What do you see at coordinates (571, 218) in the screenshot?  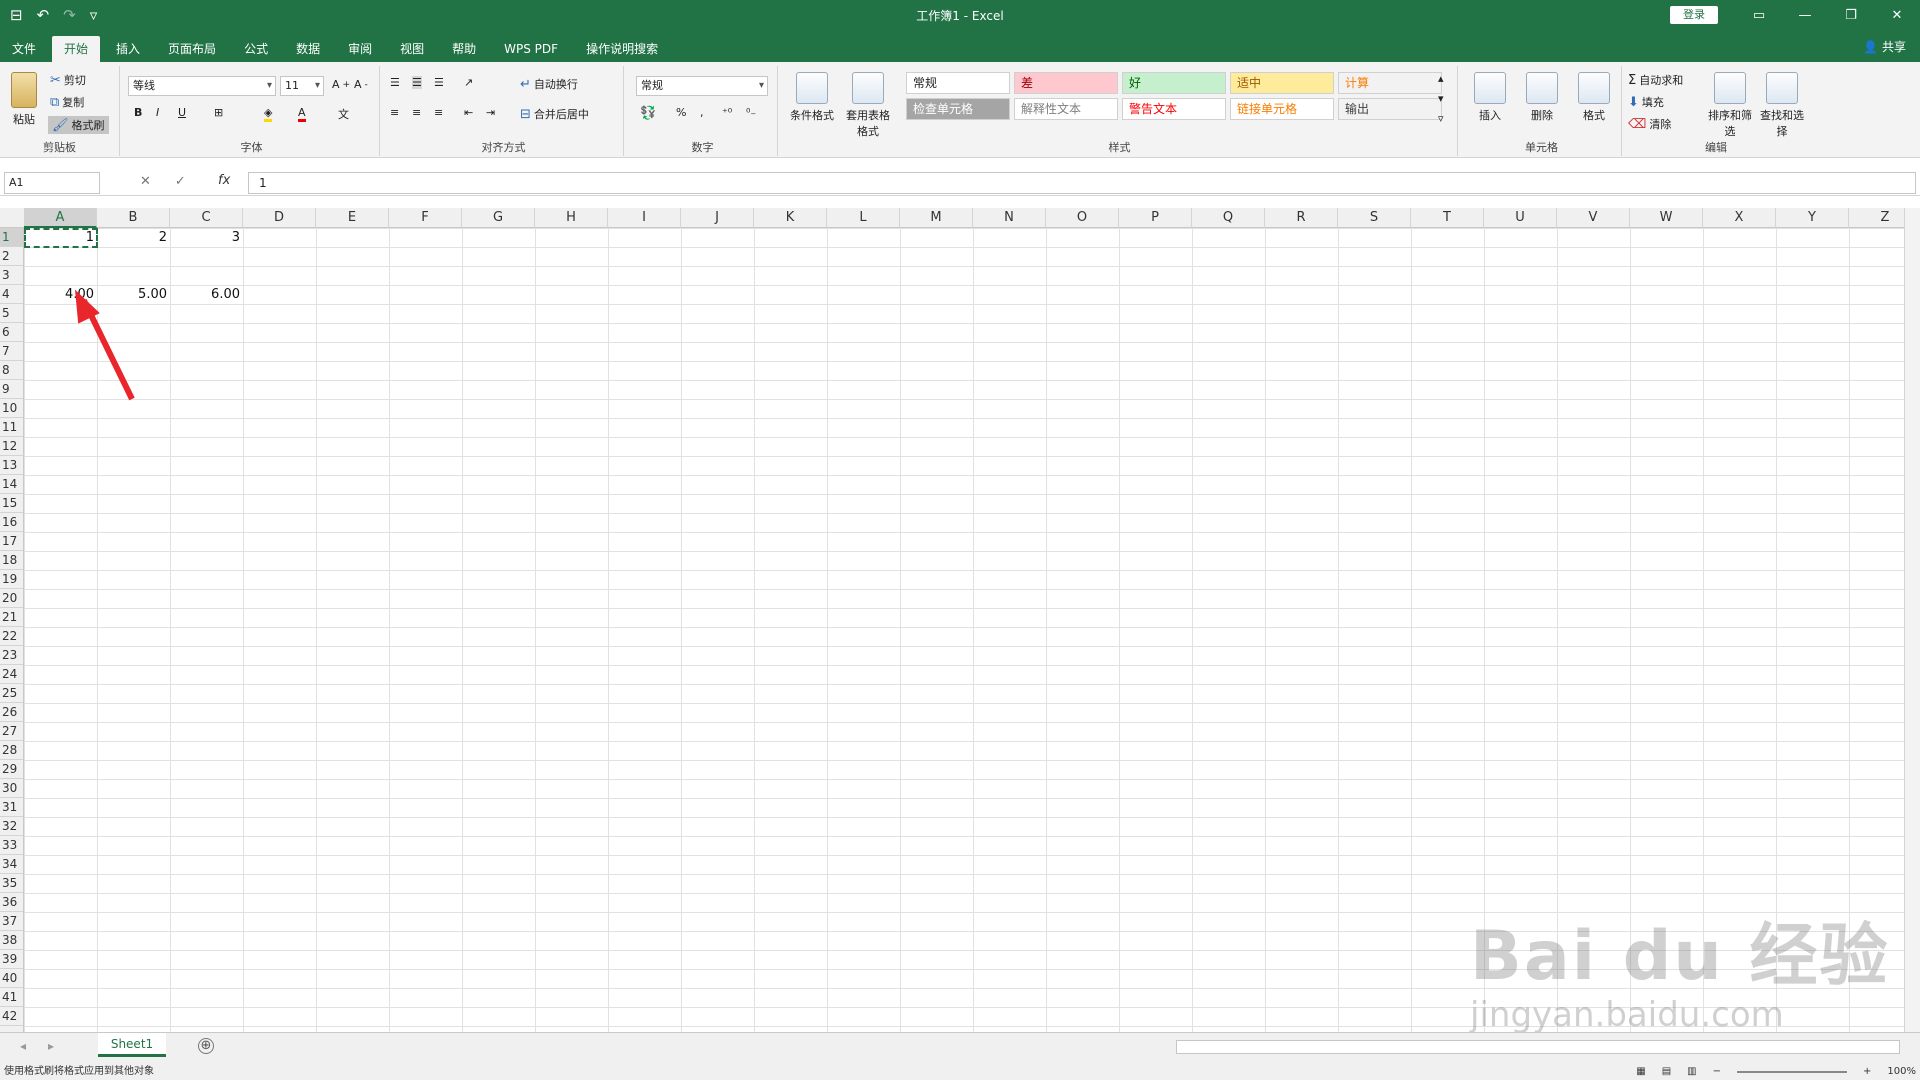 I see `column-header-H: H` at bounding box center [571, 218].